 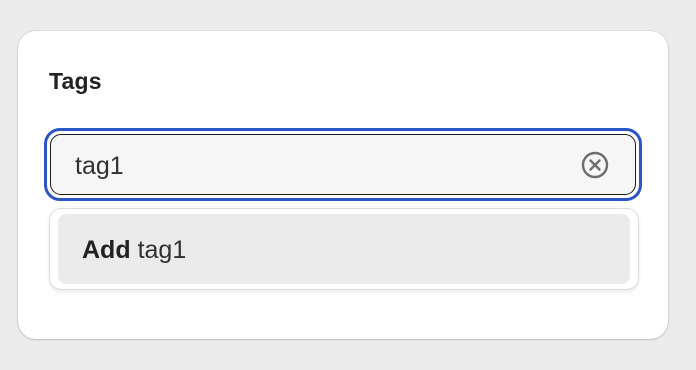 What do you see at coordinates (106, 250) in the screenshot?
I see `option-verb: Add` at bounding box center [106, 250].